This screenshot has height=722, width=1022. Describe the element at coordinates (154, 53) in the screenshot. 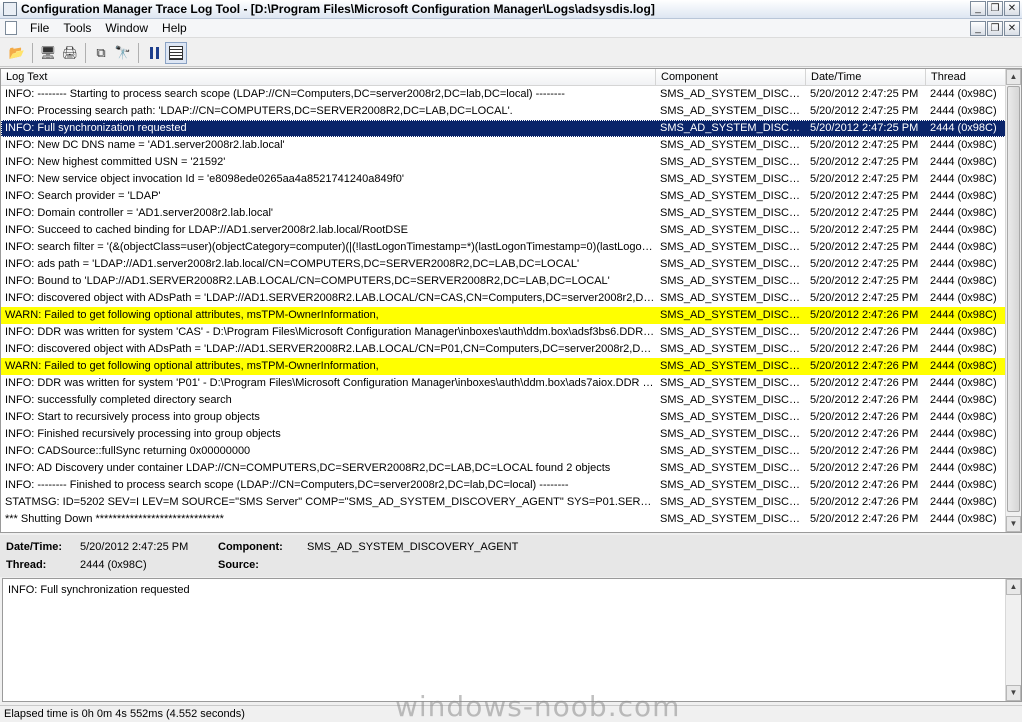

I see `pause-icon` at that location.